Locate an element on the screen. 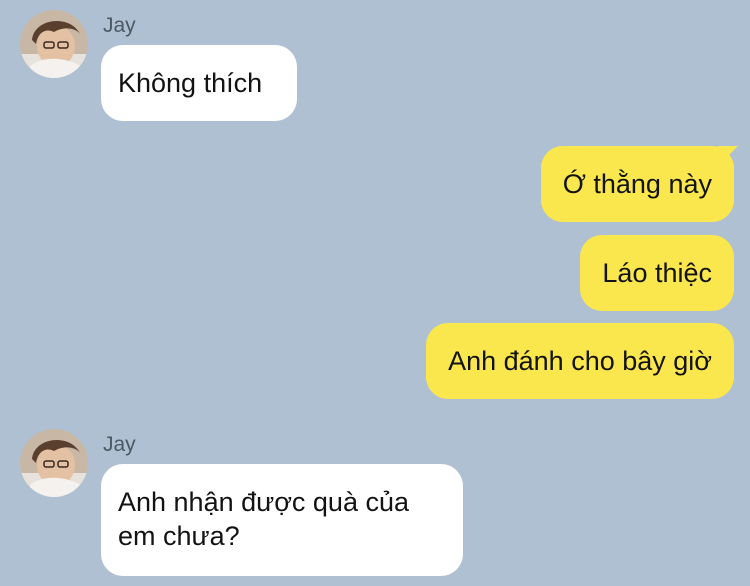  message-text: Láo thiệc is located at coordinates (657, 273).